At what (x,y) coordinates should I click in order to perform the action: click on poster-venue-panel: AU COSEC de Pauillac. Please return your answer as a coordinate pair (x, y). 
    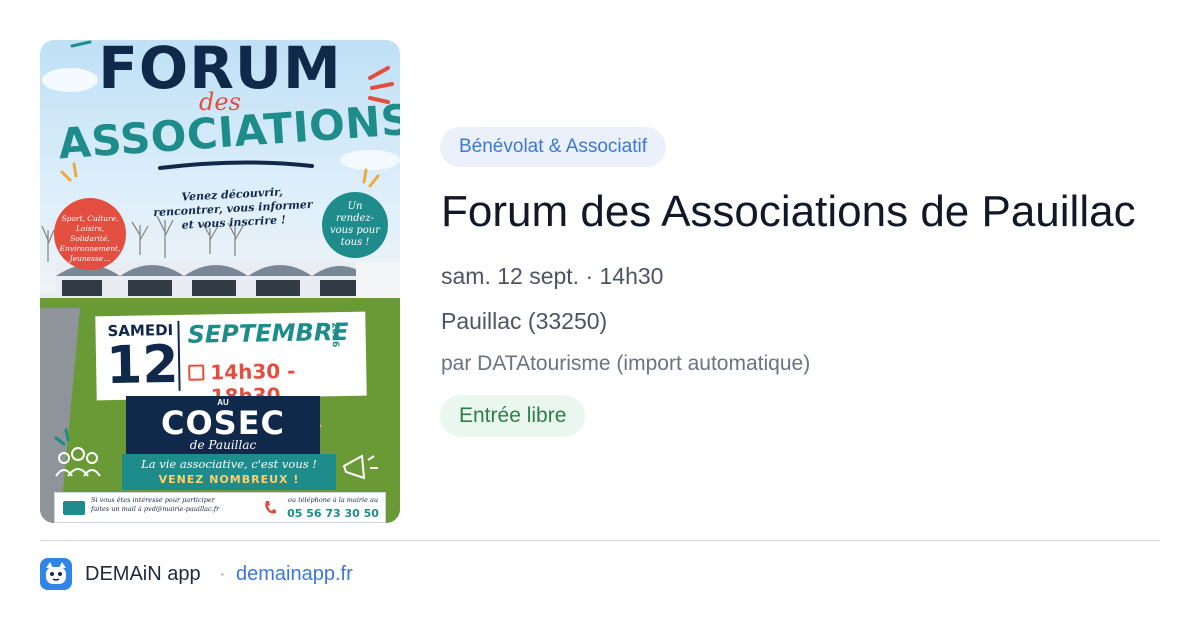
    Looking at the image, I should click on (223, 425).